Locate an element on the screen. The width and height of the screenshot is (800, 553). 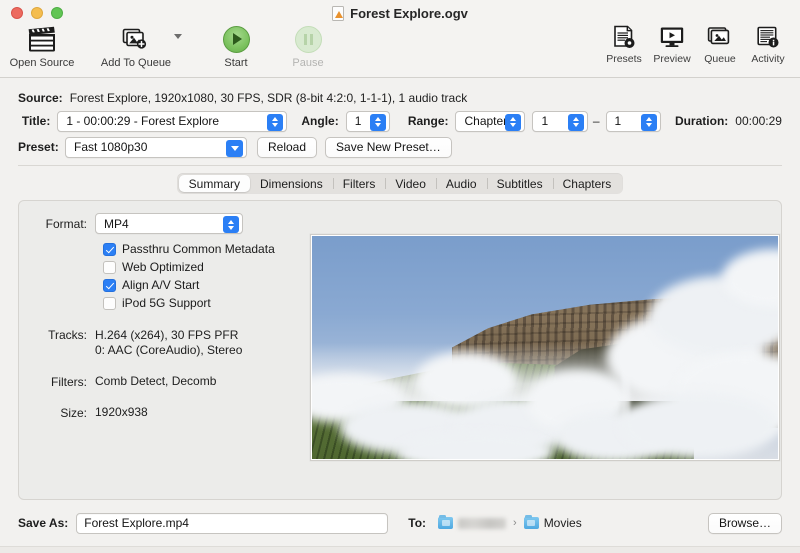
title-stepper-icon is located at coordinates (275, 122).